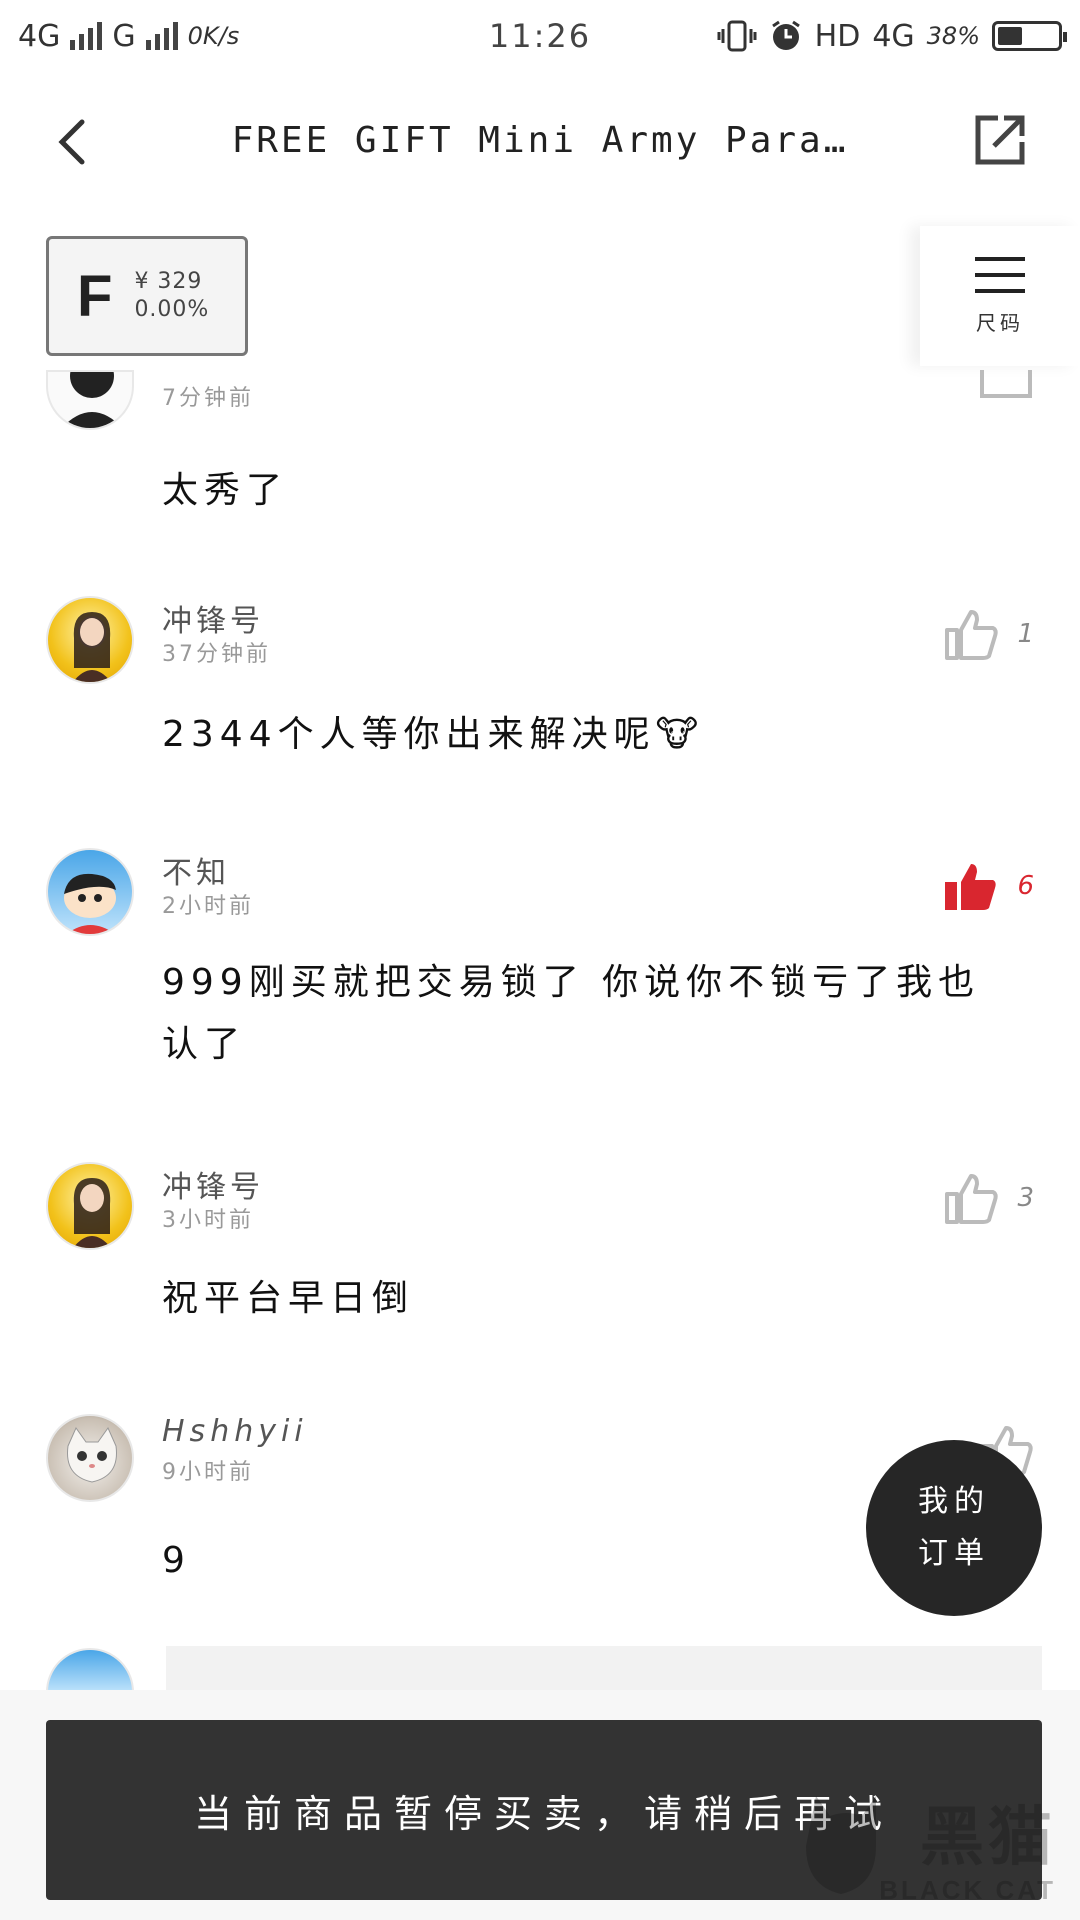 The width and height of the screenshot is (1080, 1920). Describe the element at coordinates (168, 281) in the screenshot. I see `price-value: ¥ 329` at that location.